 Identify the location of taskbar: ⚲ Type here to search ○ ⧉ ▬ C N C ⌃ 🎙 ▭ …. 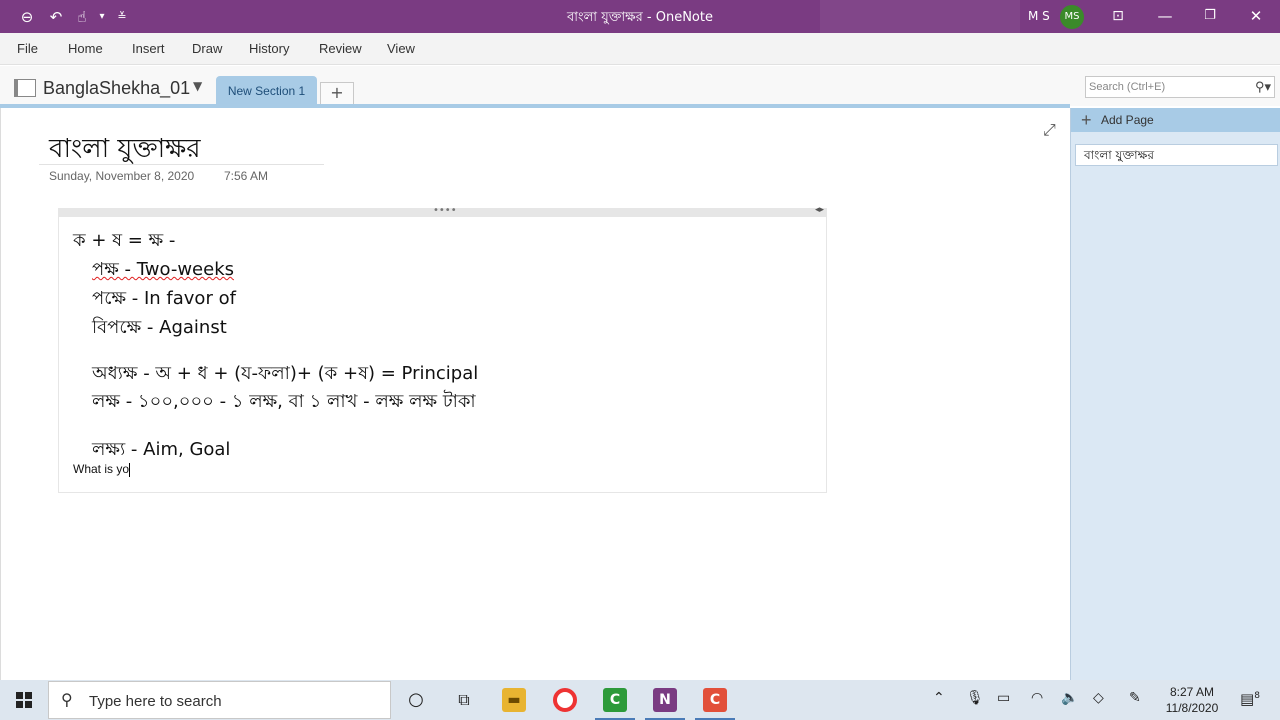
(640, 700).